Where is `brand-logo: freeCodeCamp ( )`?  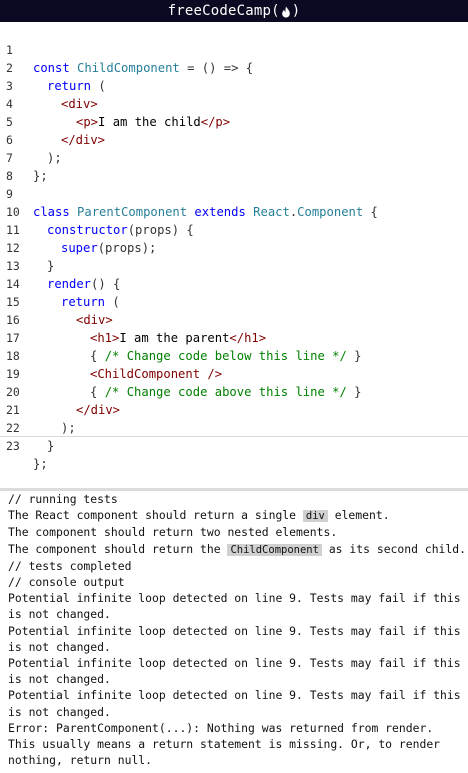 brand-logo: freeCodeCamp ( ) is located at coordinates (234, 11).